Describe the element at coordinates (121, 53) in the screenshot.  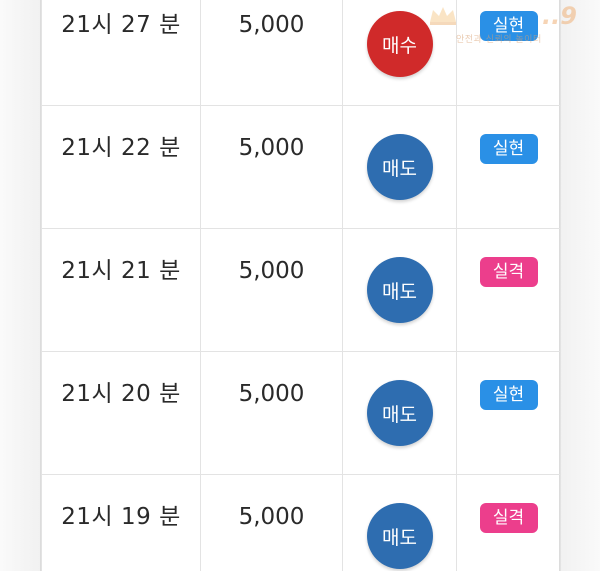
I see `time-cell: 21시 27 분` at that location.